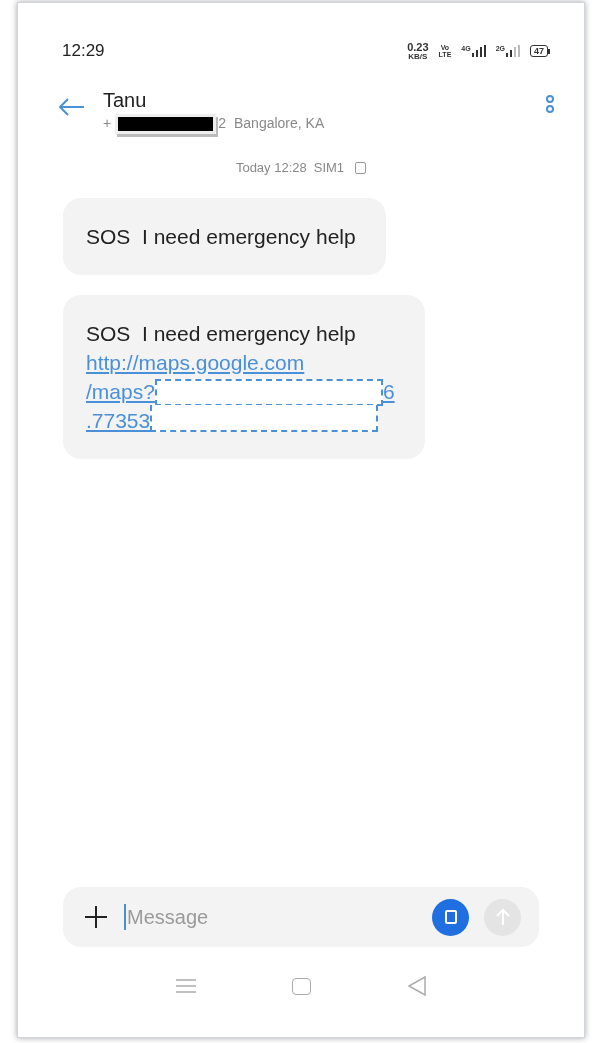  Describe the element at coordinates (329, 168) in the screenshot. I see `sim-label: SIM1` at that location.